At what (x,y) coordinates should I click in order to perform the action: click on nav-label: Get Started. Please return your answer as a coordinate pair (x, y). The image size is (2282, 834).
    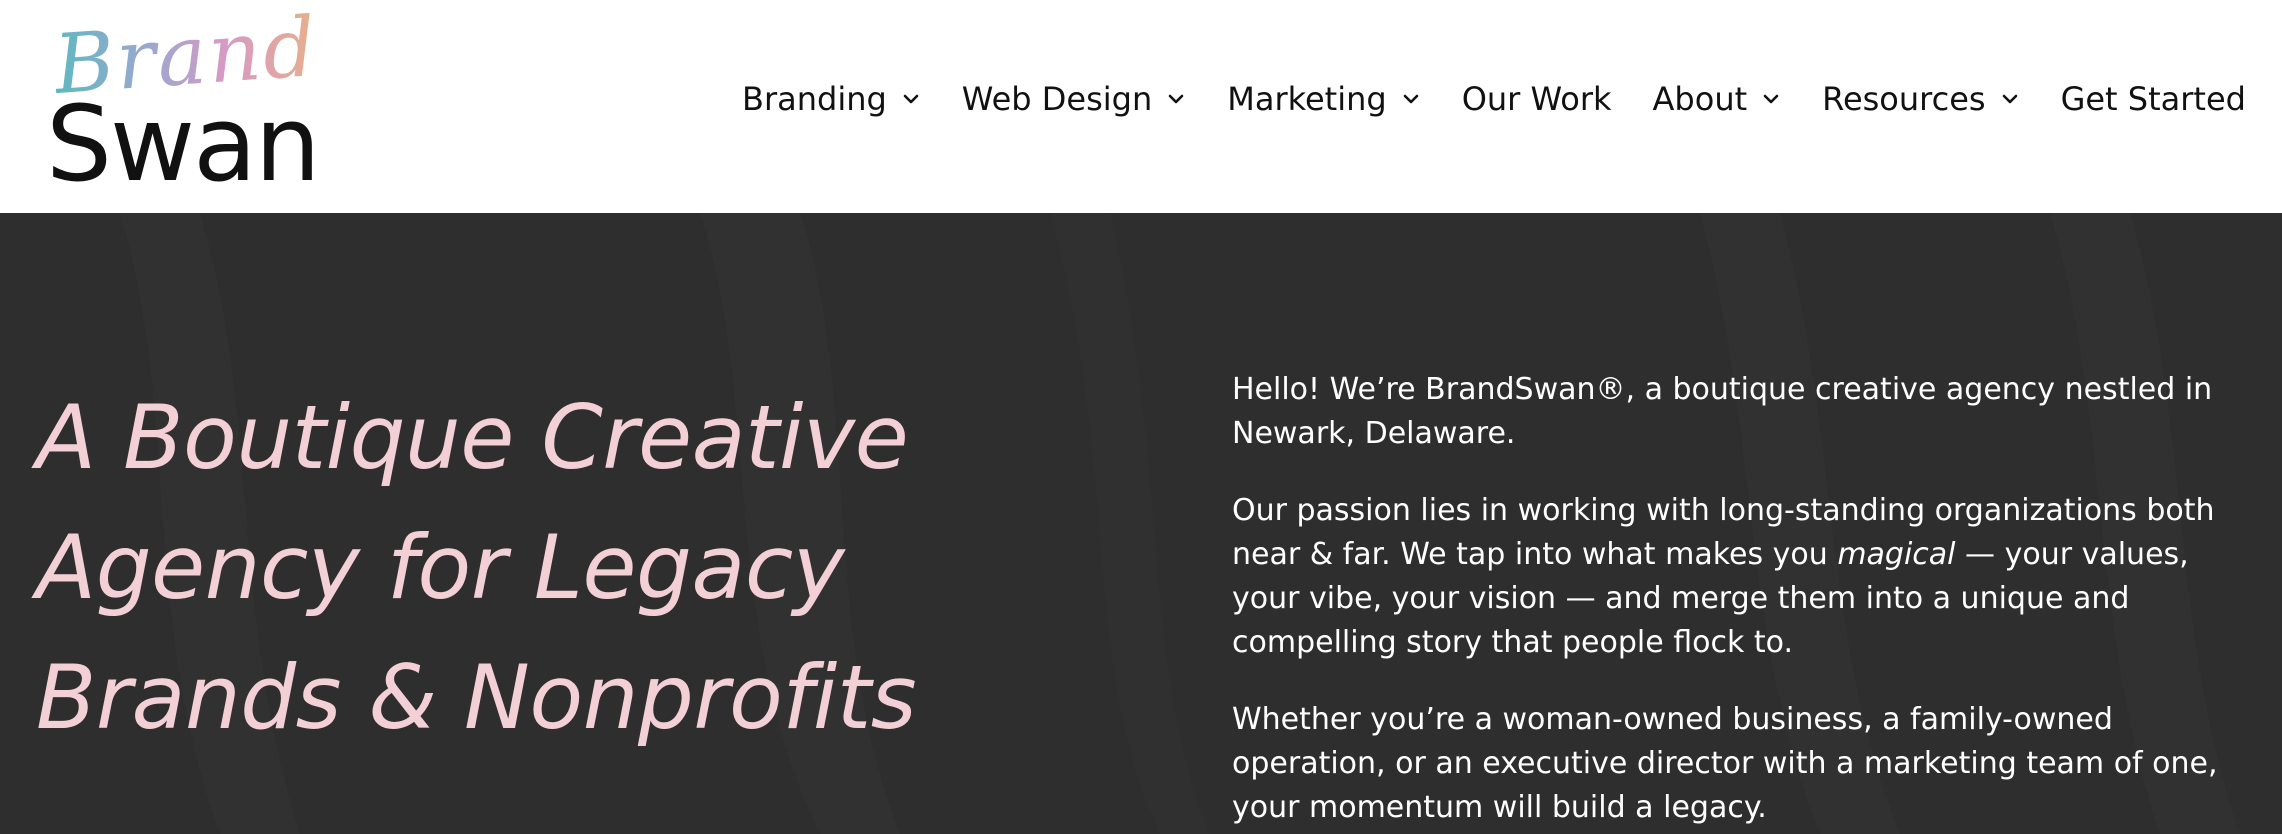
    Looking at the image, I should click on (2153, 99).